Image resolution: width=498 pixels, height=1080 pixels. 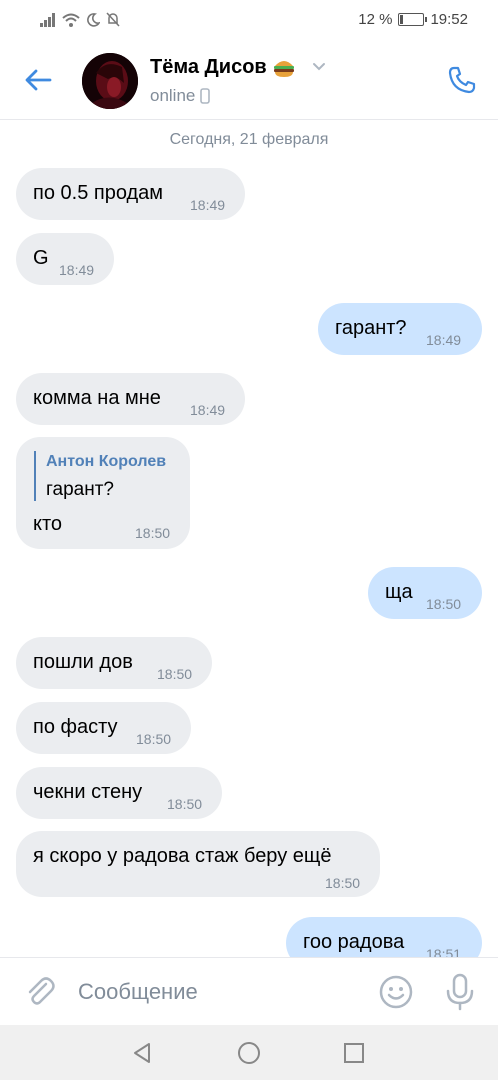 I want to click on nav-recents-button, so click(x=354, y=1053).